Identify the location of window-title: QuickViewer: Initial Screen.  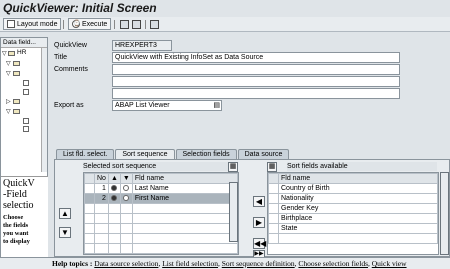
(80, 8).